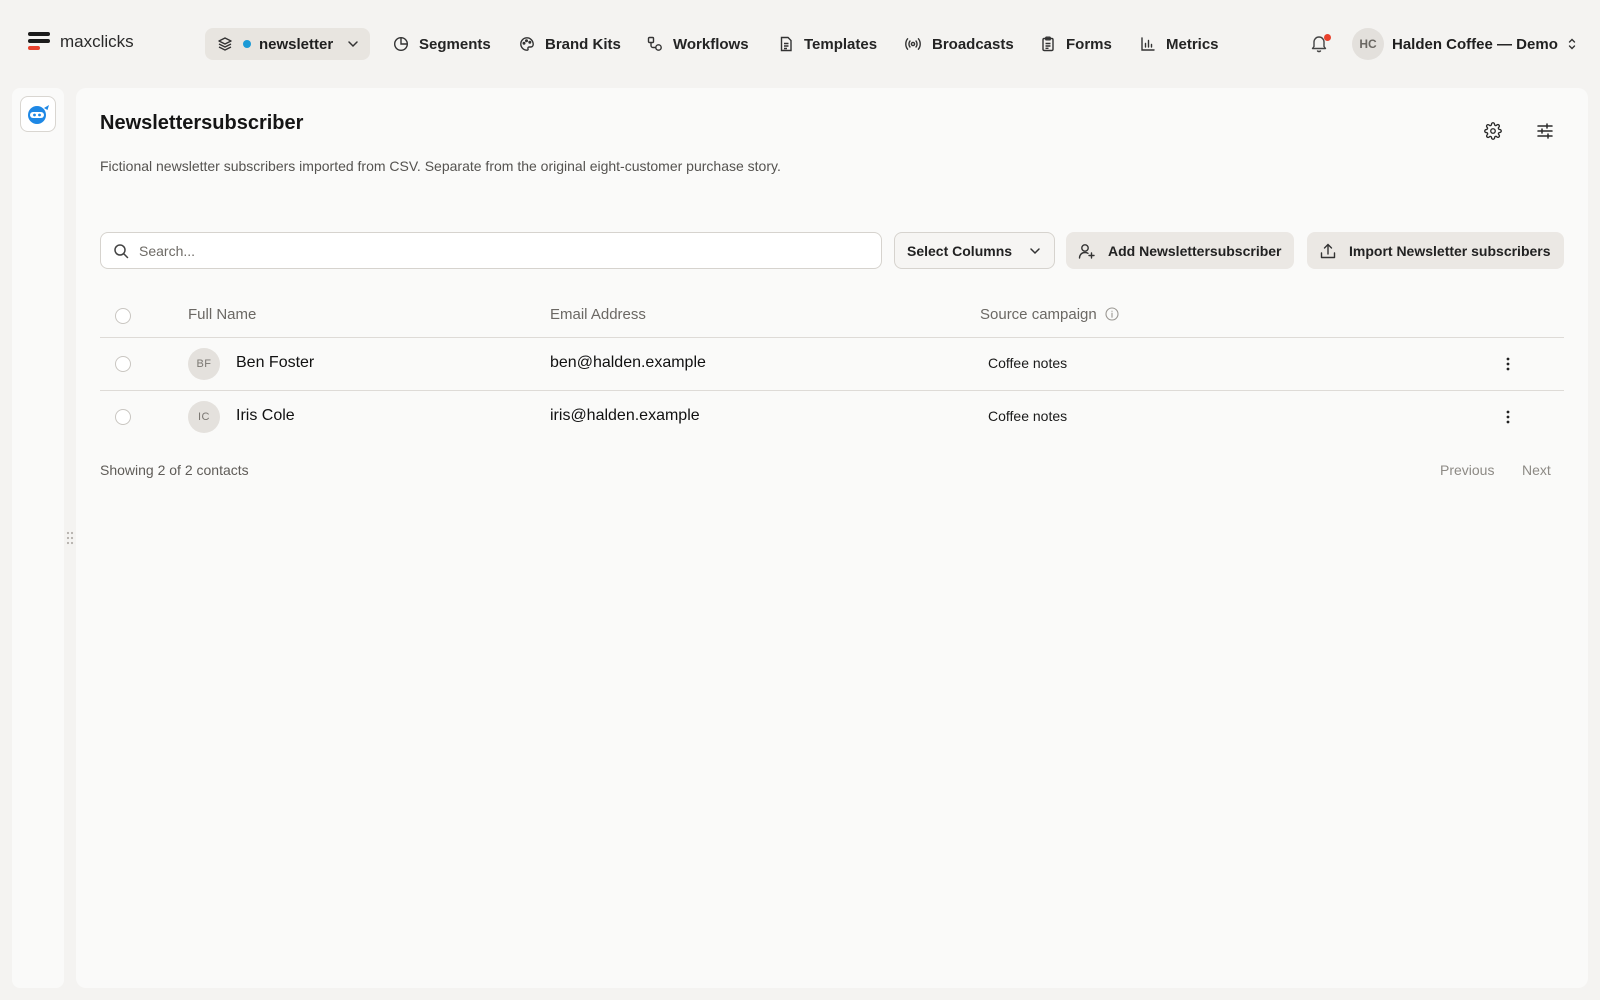 This screenshot has height=1000, width=1600. What do you see at coordinates (960, 250) in the screenshot?
I see `select-columns-label: Select Columns` at bounding box center [960, 250].